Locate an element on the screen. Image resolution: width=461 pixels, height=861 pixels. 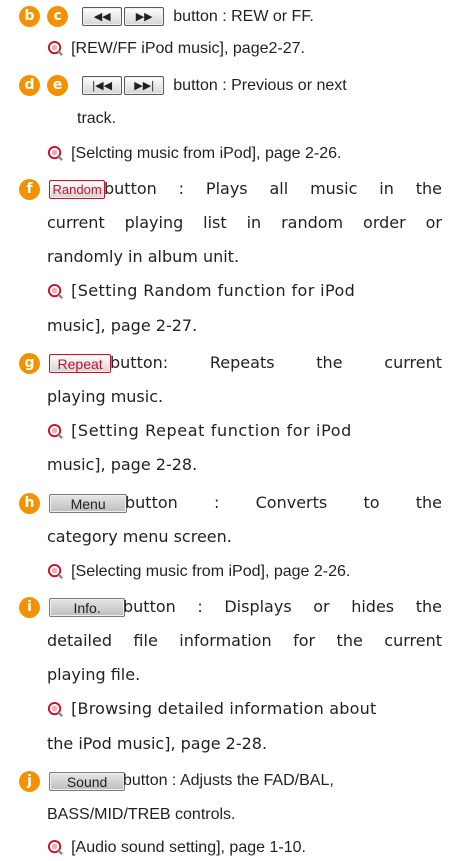
marker-h: h is located at coordinates (29, 503).